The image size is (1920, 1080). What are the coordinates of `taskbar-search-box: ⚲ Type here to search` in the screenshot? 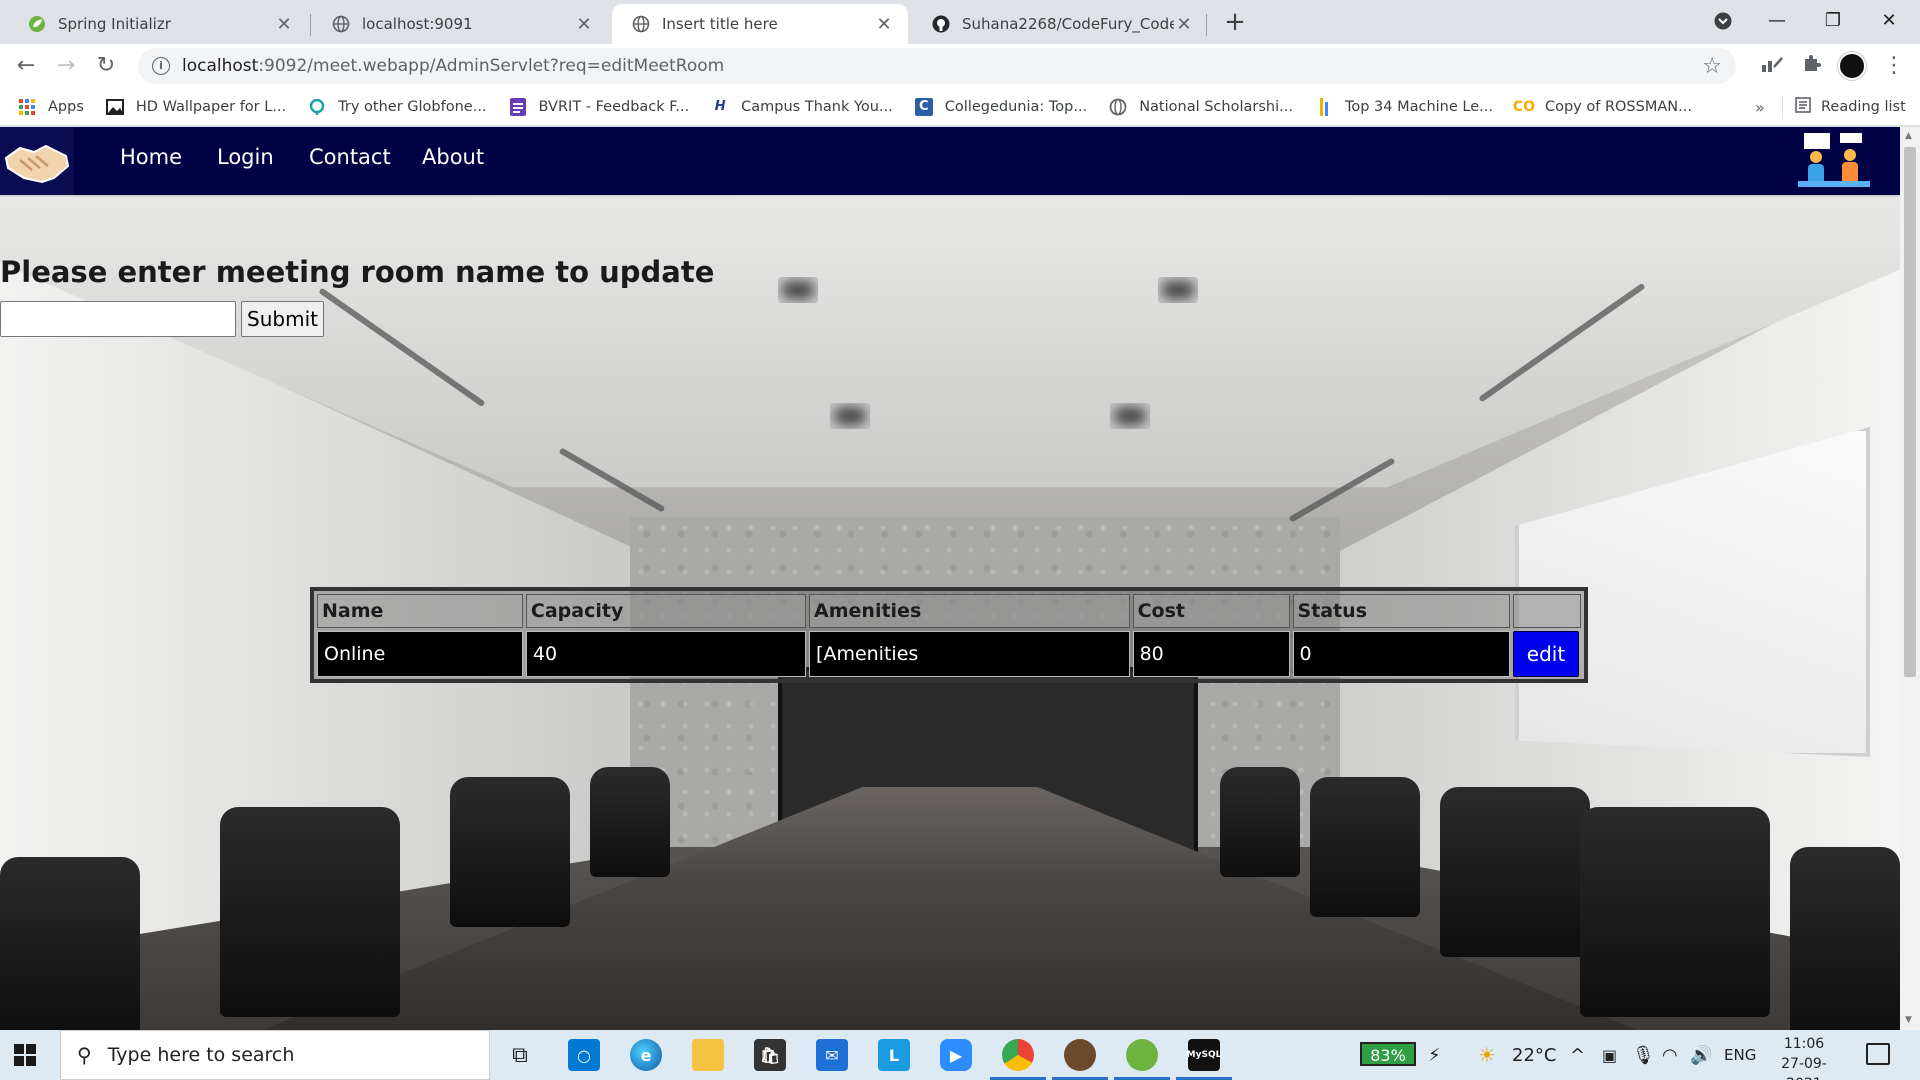 It's located at (275, 1055).